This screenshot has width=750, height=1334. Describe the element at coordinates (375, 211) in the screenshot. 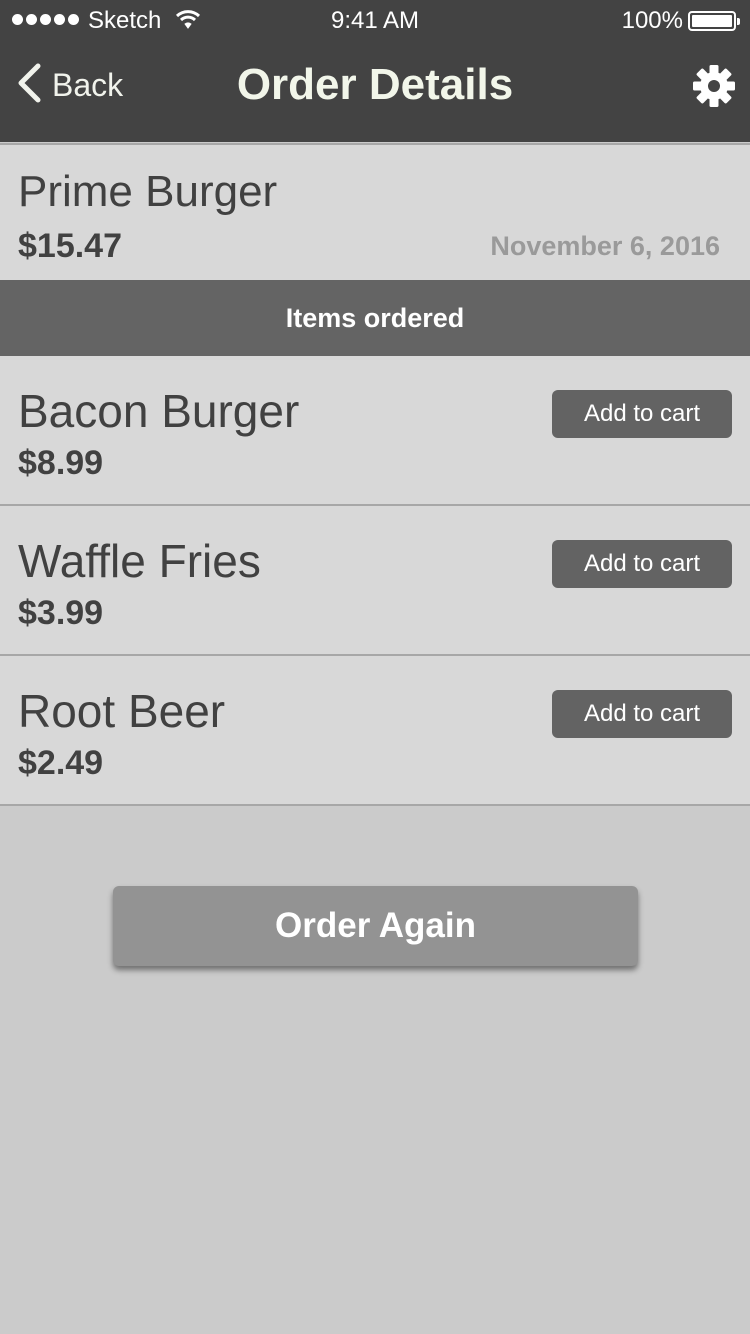

I see `order-summary: Prime Burger $15.47 November 6, 2016` at that location.